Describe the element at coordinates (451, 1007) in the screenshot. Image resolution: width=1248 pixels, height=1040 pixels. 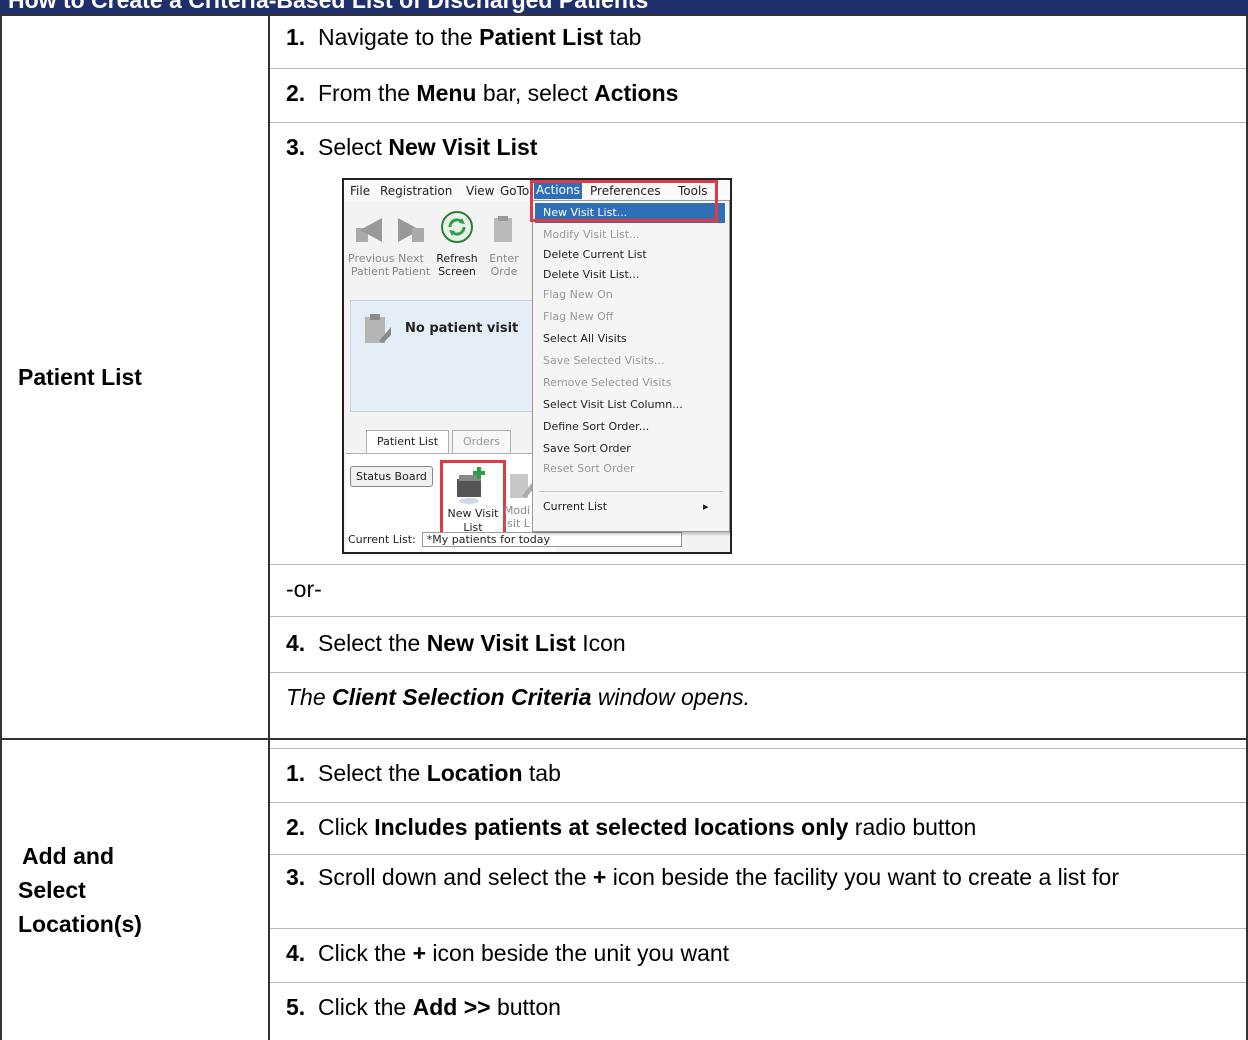
I see `step-bold: Add >>` at that location.